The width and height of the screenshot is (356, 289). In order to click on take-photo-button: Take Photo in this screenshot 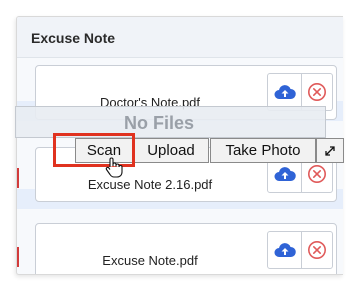, I will do `click(263, 150)`.